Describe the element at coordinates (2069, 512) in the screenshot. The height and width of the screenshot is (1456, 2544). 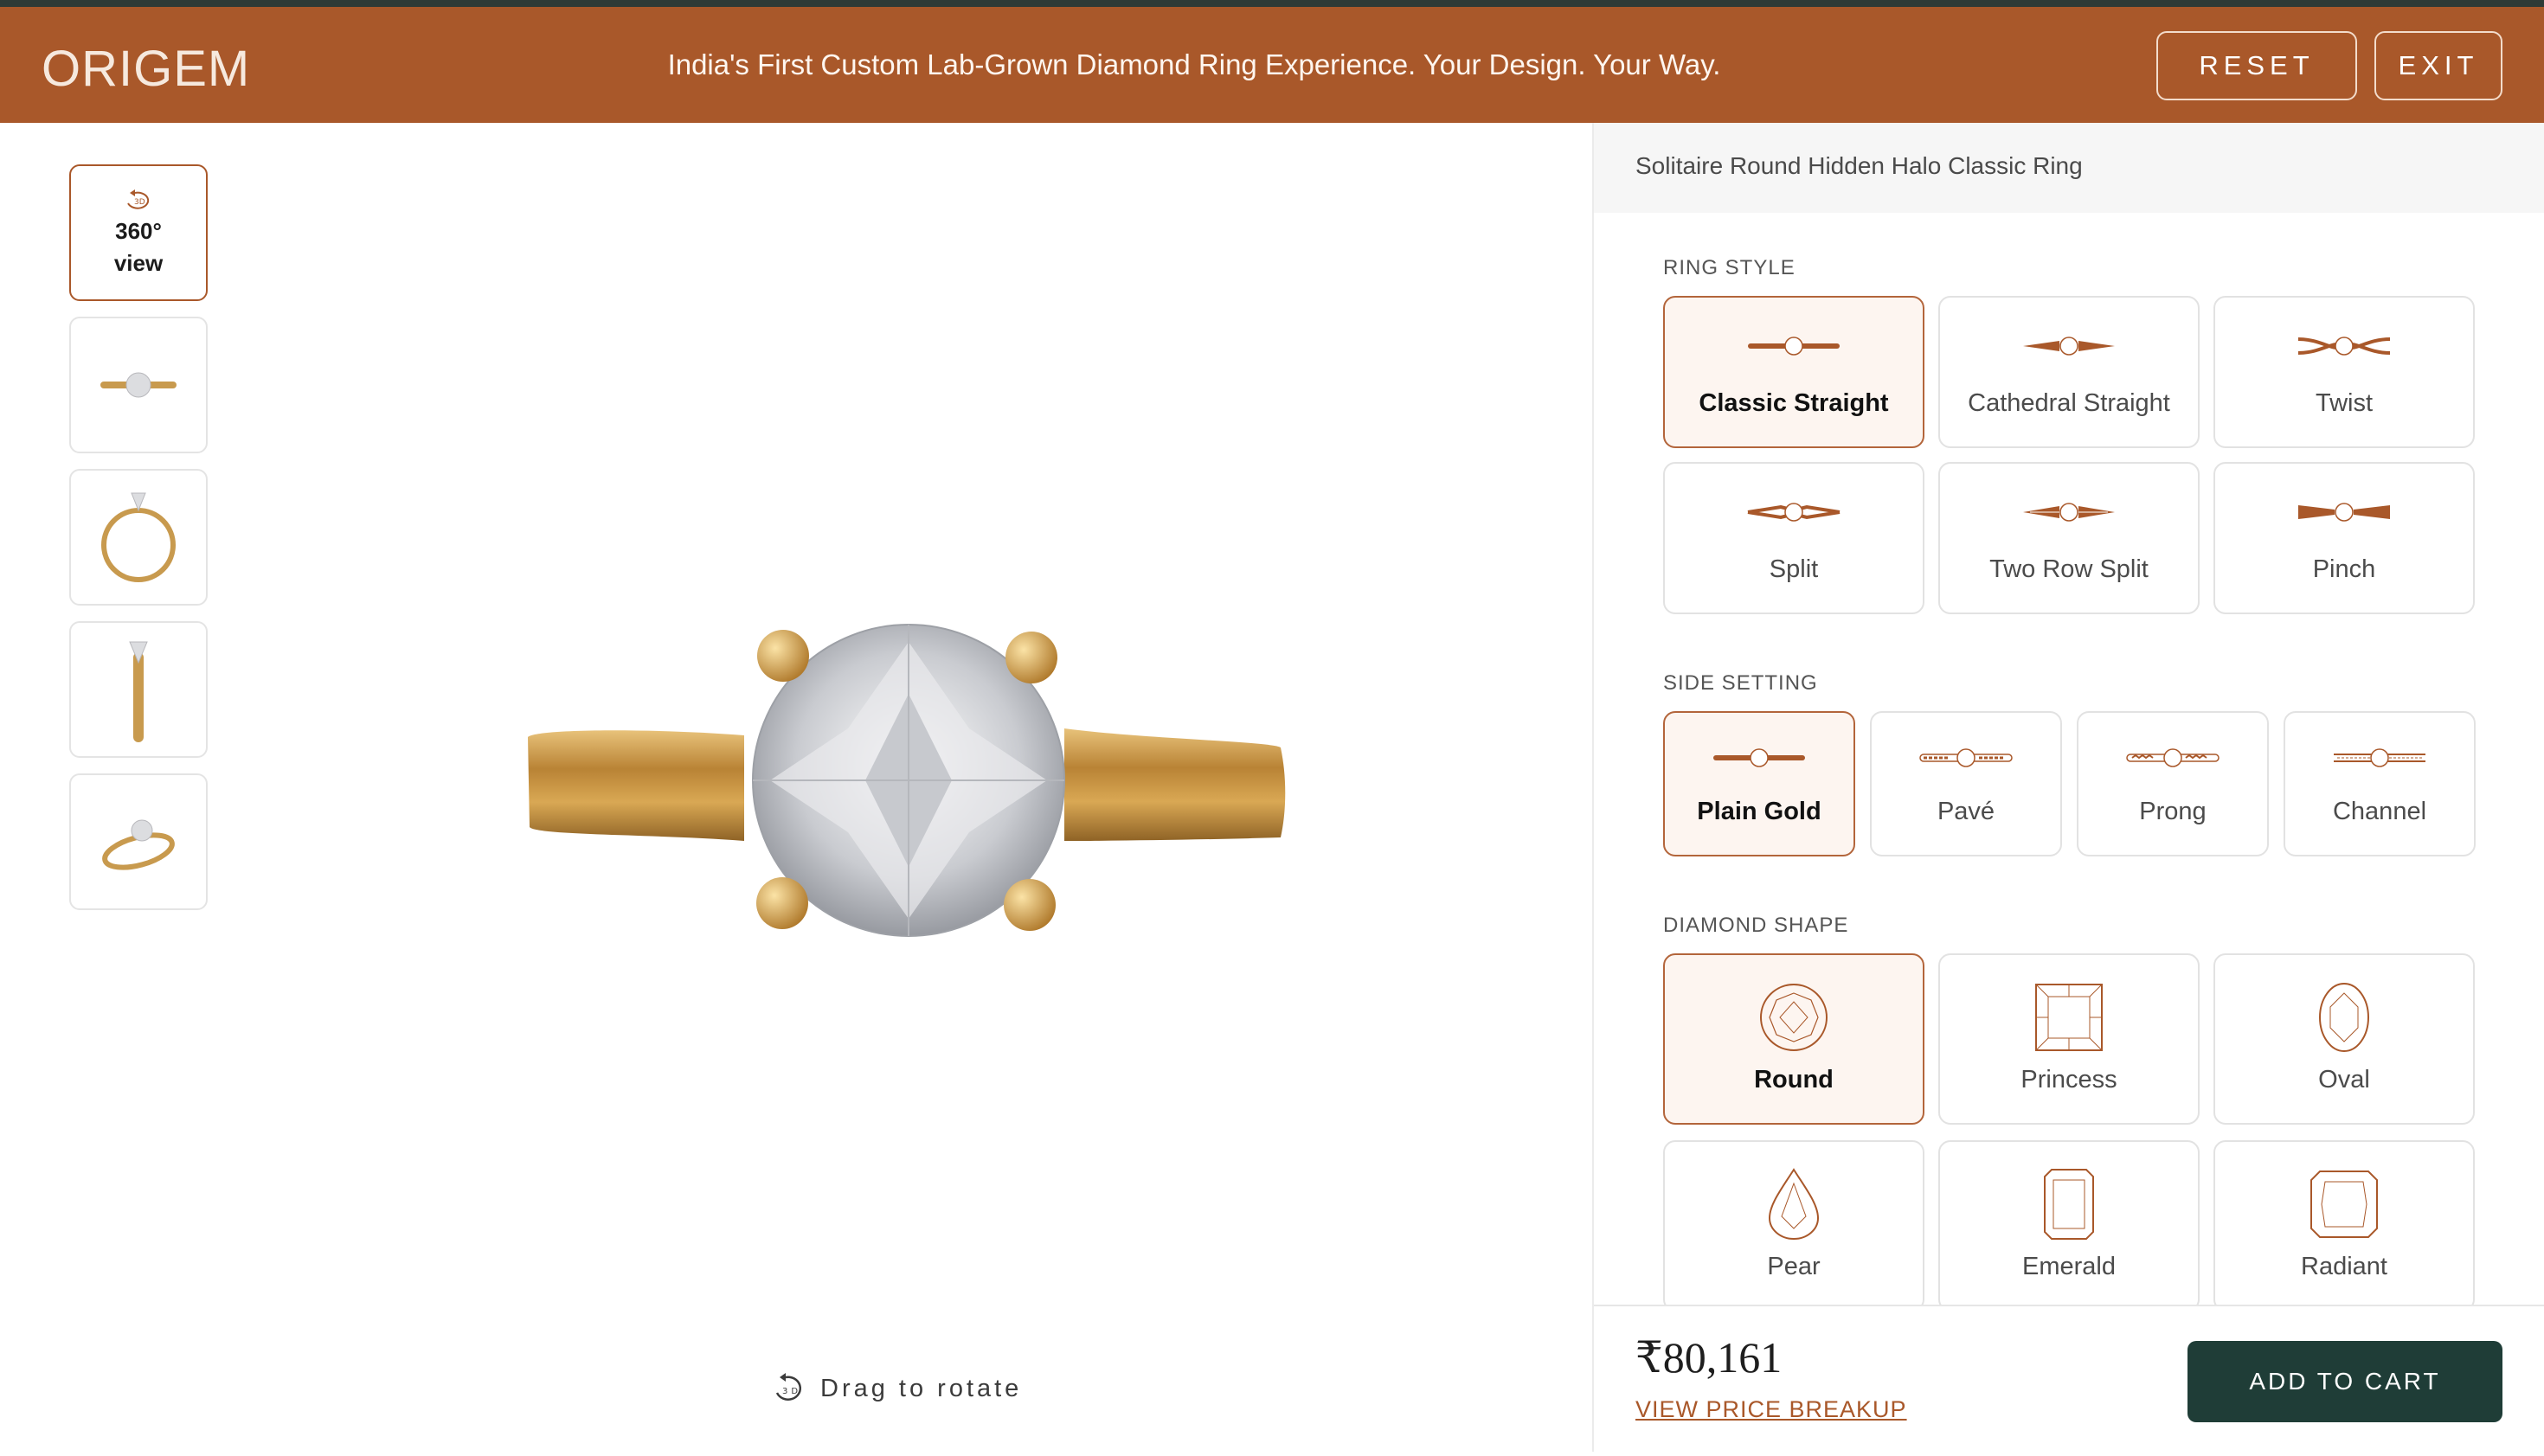
I see `two-row-split-icon` at that location.